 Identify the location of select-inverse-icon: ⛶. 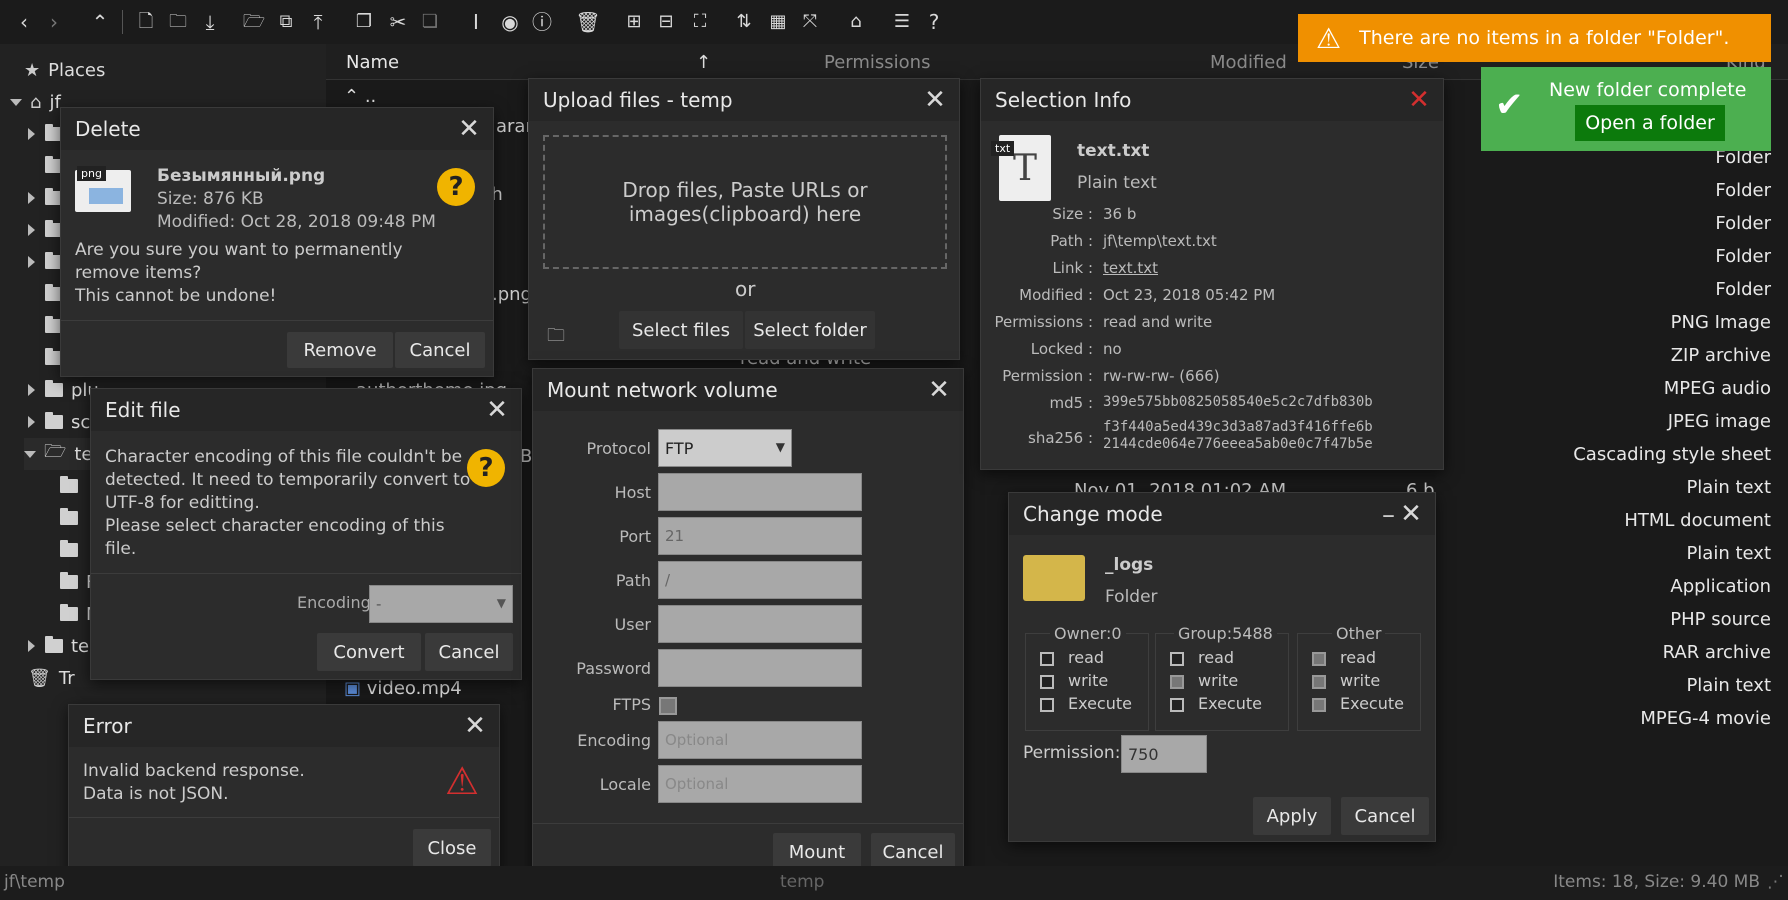
(700, 22).